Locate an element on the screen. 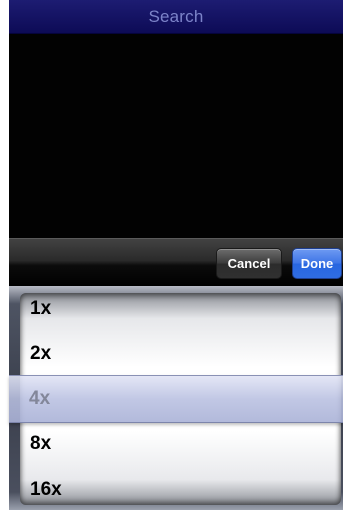 The image size is (343, 510). picker-option-16x: 16x is located at coordinates (46, 490).